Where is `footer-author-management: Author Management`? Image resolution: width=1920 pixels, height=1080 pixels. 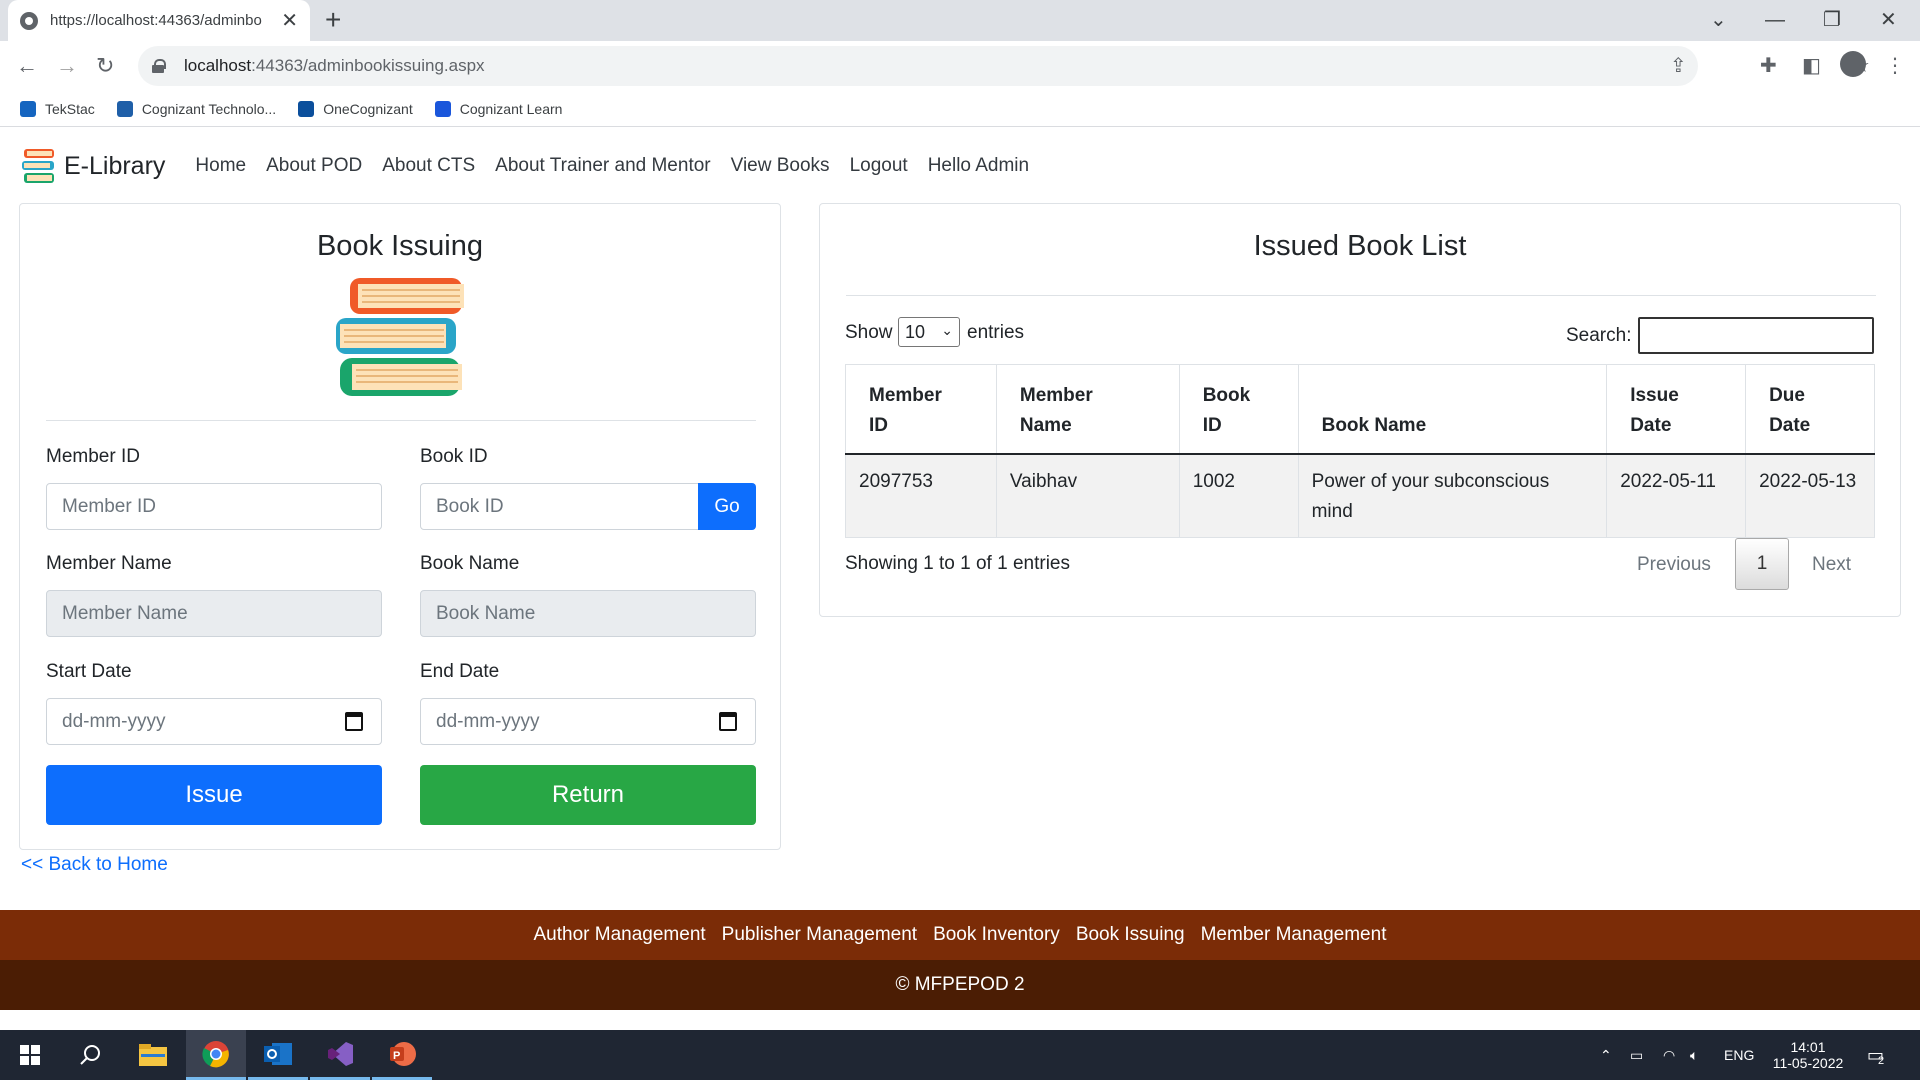 footer-author-management: Author Management is located at coordinates (620, 935).